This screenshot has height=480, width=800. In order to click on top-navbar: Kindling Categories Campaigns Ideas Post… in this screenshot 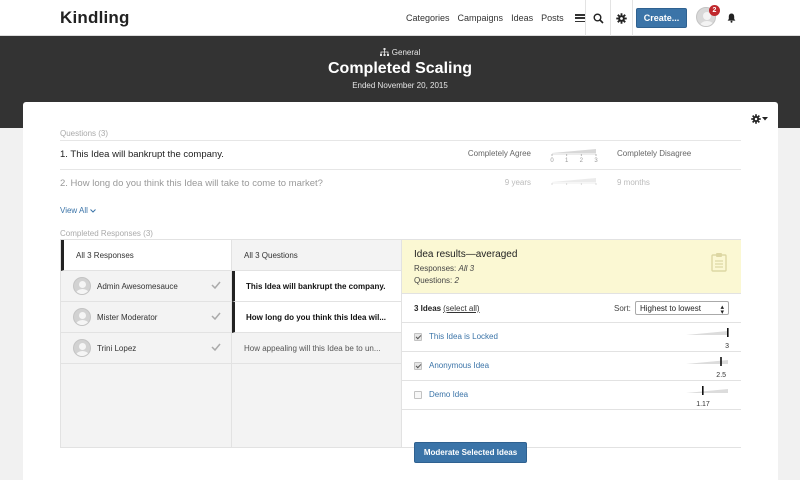, I will do `click(400, 18)`.